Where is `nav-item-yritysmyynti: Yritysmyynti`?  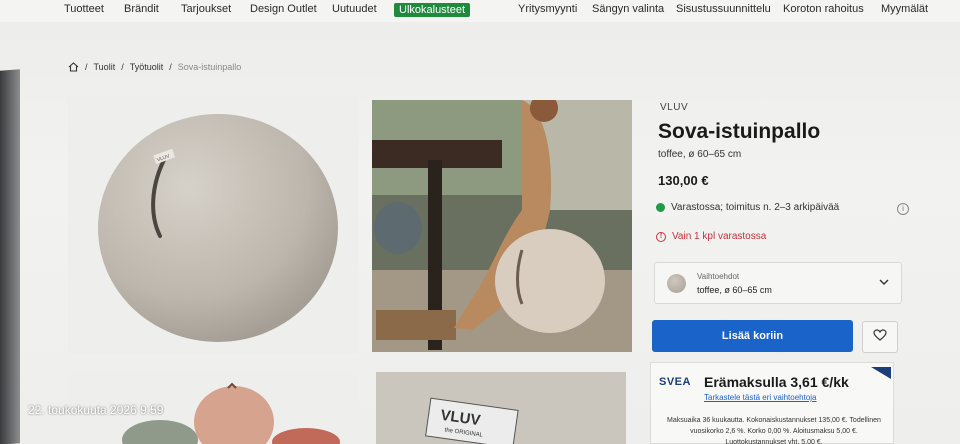 nav-item-yritysmyynti: Yritysmyynti is located at coordinates (547, 9).